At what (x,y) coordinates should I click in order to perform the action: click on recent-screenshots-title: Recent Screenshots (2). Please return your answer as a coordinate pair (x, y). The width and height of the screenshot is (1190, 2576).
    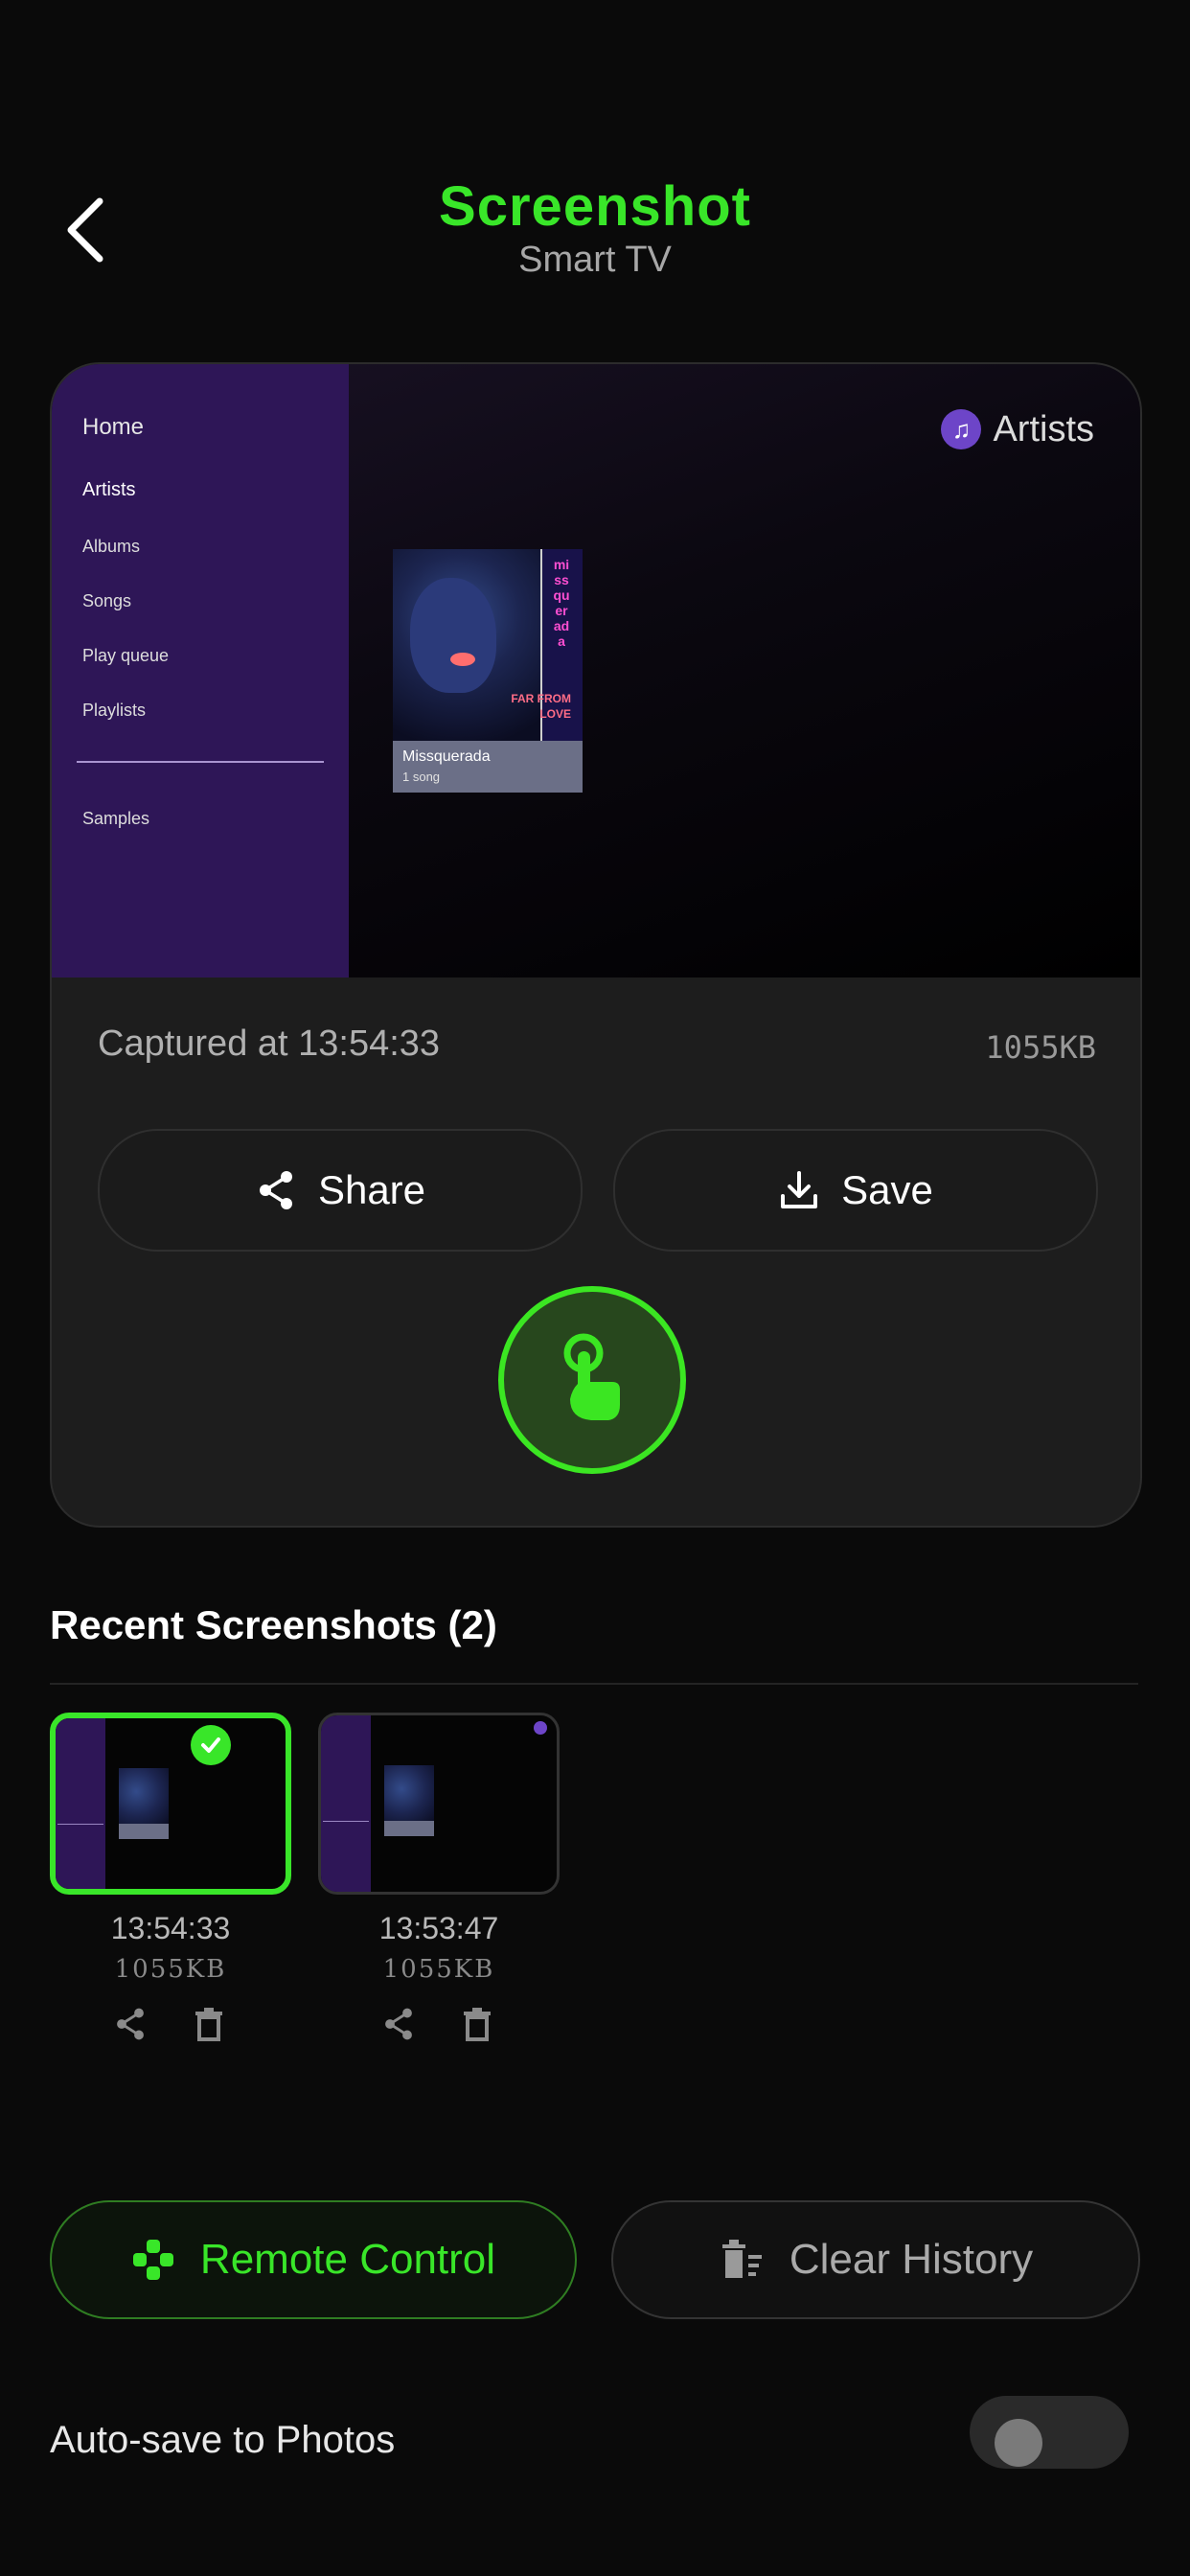
    Looking at the image, I should click on (273, 1624).